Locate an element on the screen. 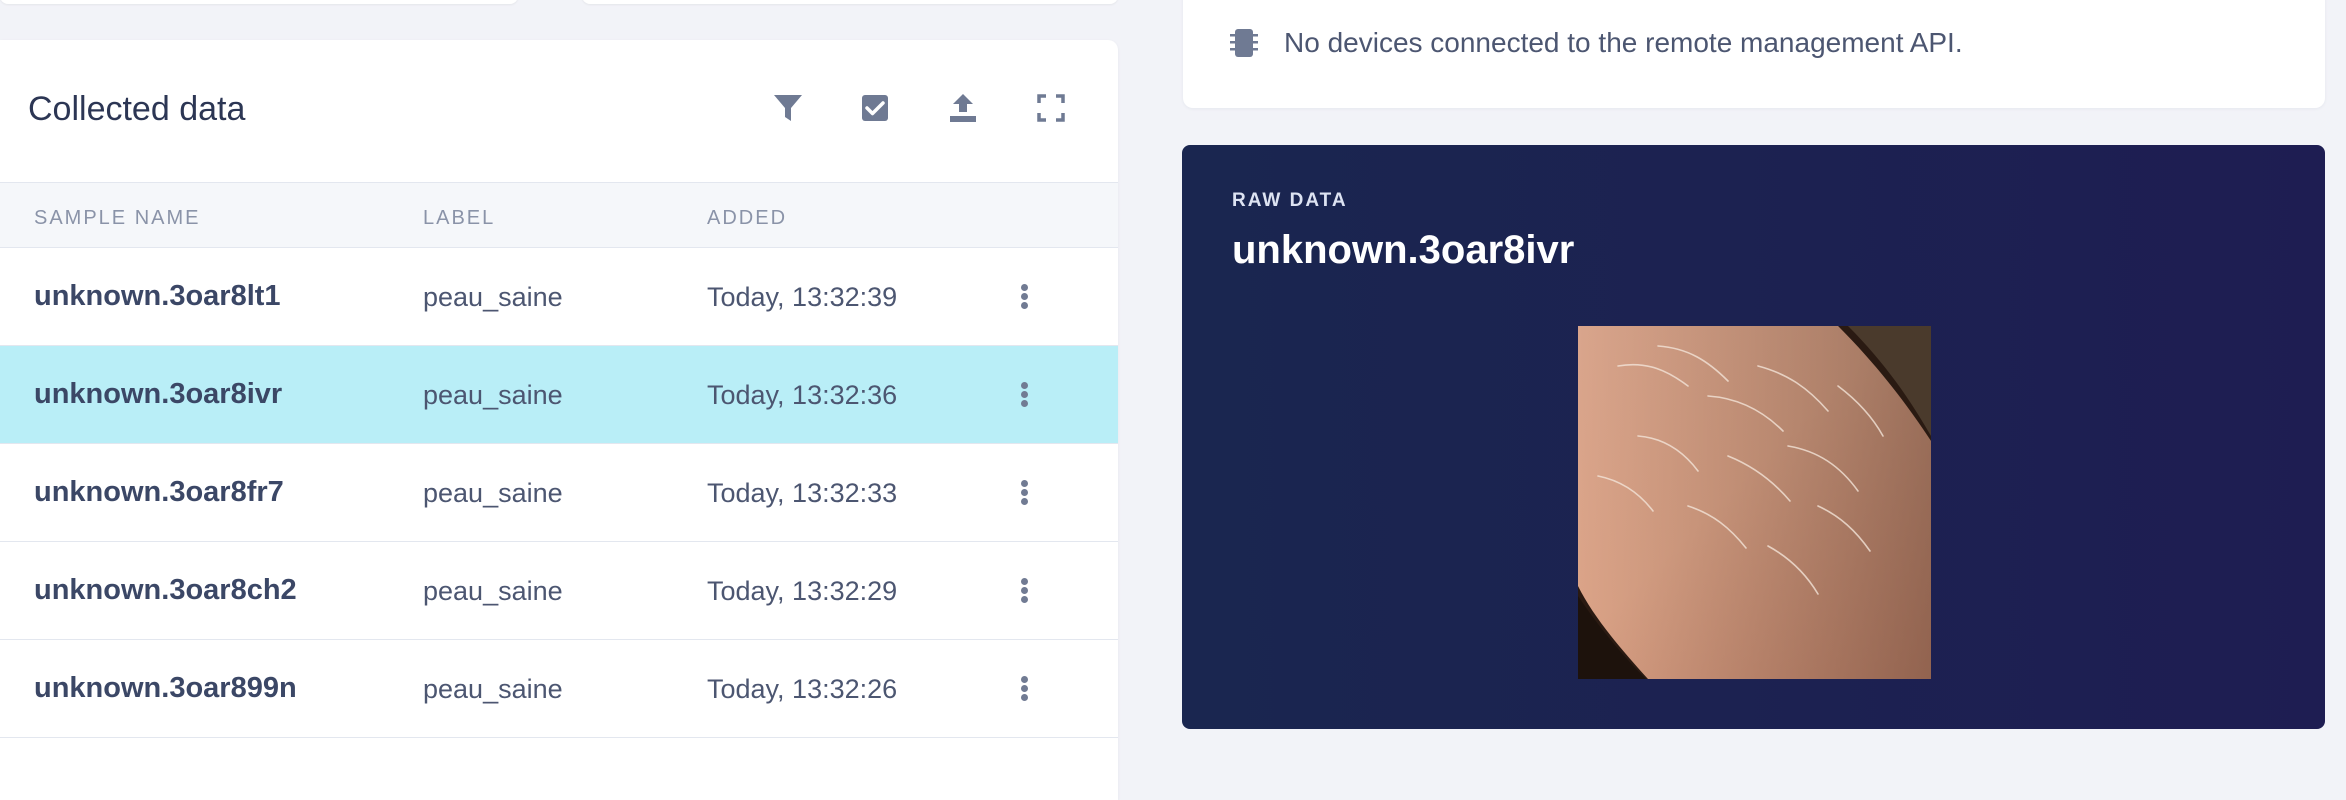 The height and width of the screenshot is (800, 2346). column-header-added: ADDED is located at coordinates (747, 218).